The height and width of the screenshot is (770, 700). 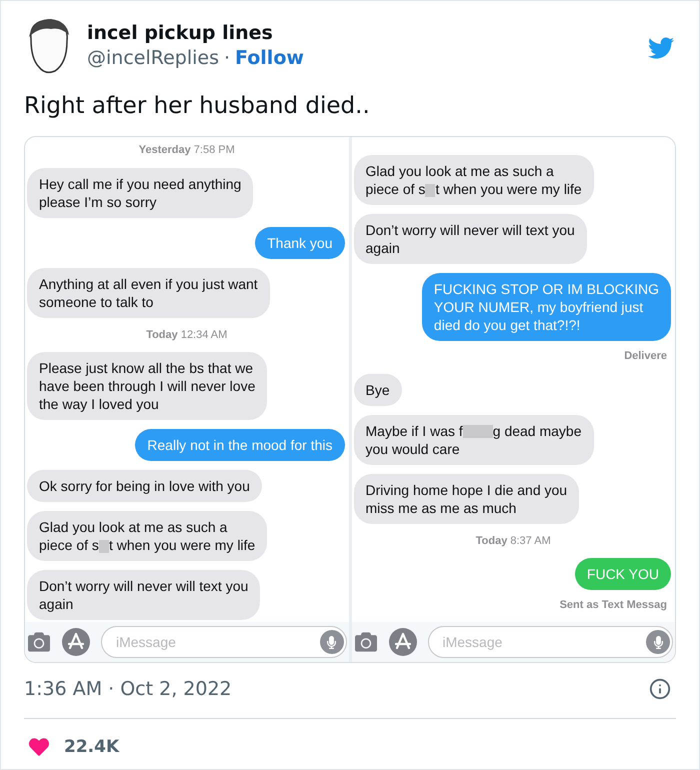 I want to click on author-name: incel pickup lines, so click(x=195, y=33).